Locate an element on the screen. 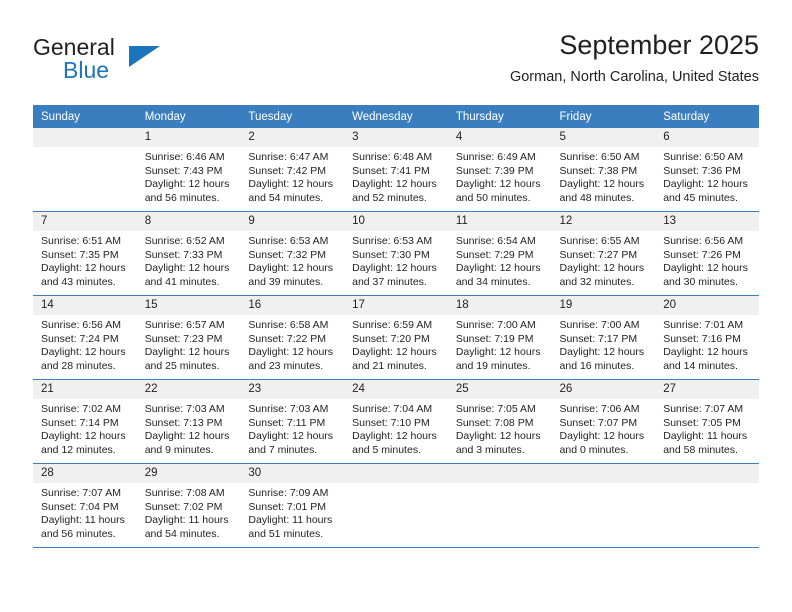 Image resolution: width=792 pixels, height=612 pixels. day-daylight2-text: and 19 minutes. is located at coordinates (493, 365).